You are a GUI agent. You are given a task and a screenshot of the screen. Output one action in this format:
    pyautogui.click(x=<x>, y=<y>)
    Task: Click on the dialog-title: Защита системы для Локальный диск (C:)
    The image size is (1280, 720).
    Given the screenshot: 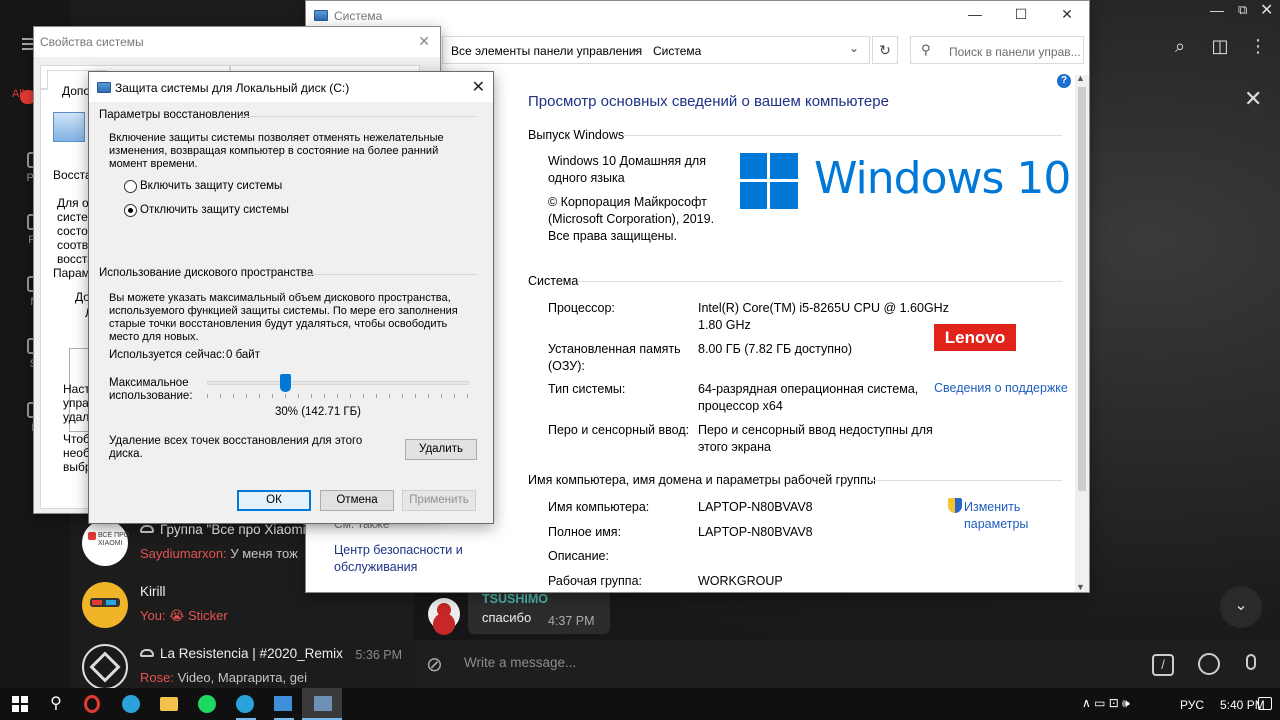 What is the action you would take?
    pyautogui.click(x=232, y=88)
    